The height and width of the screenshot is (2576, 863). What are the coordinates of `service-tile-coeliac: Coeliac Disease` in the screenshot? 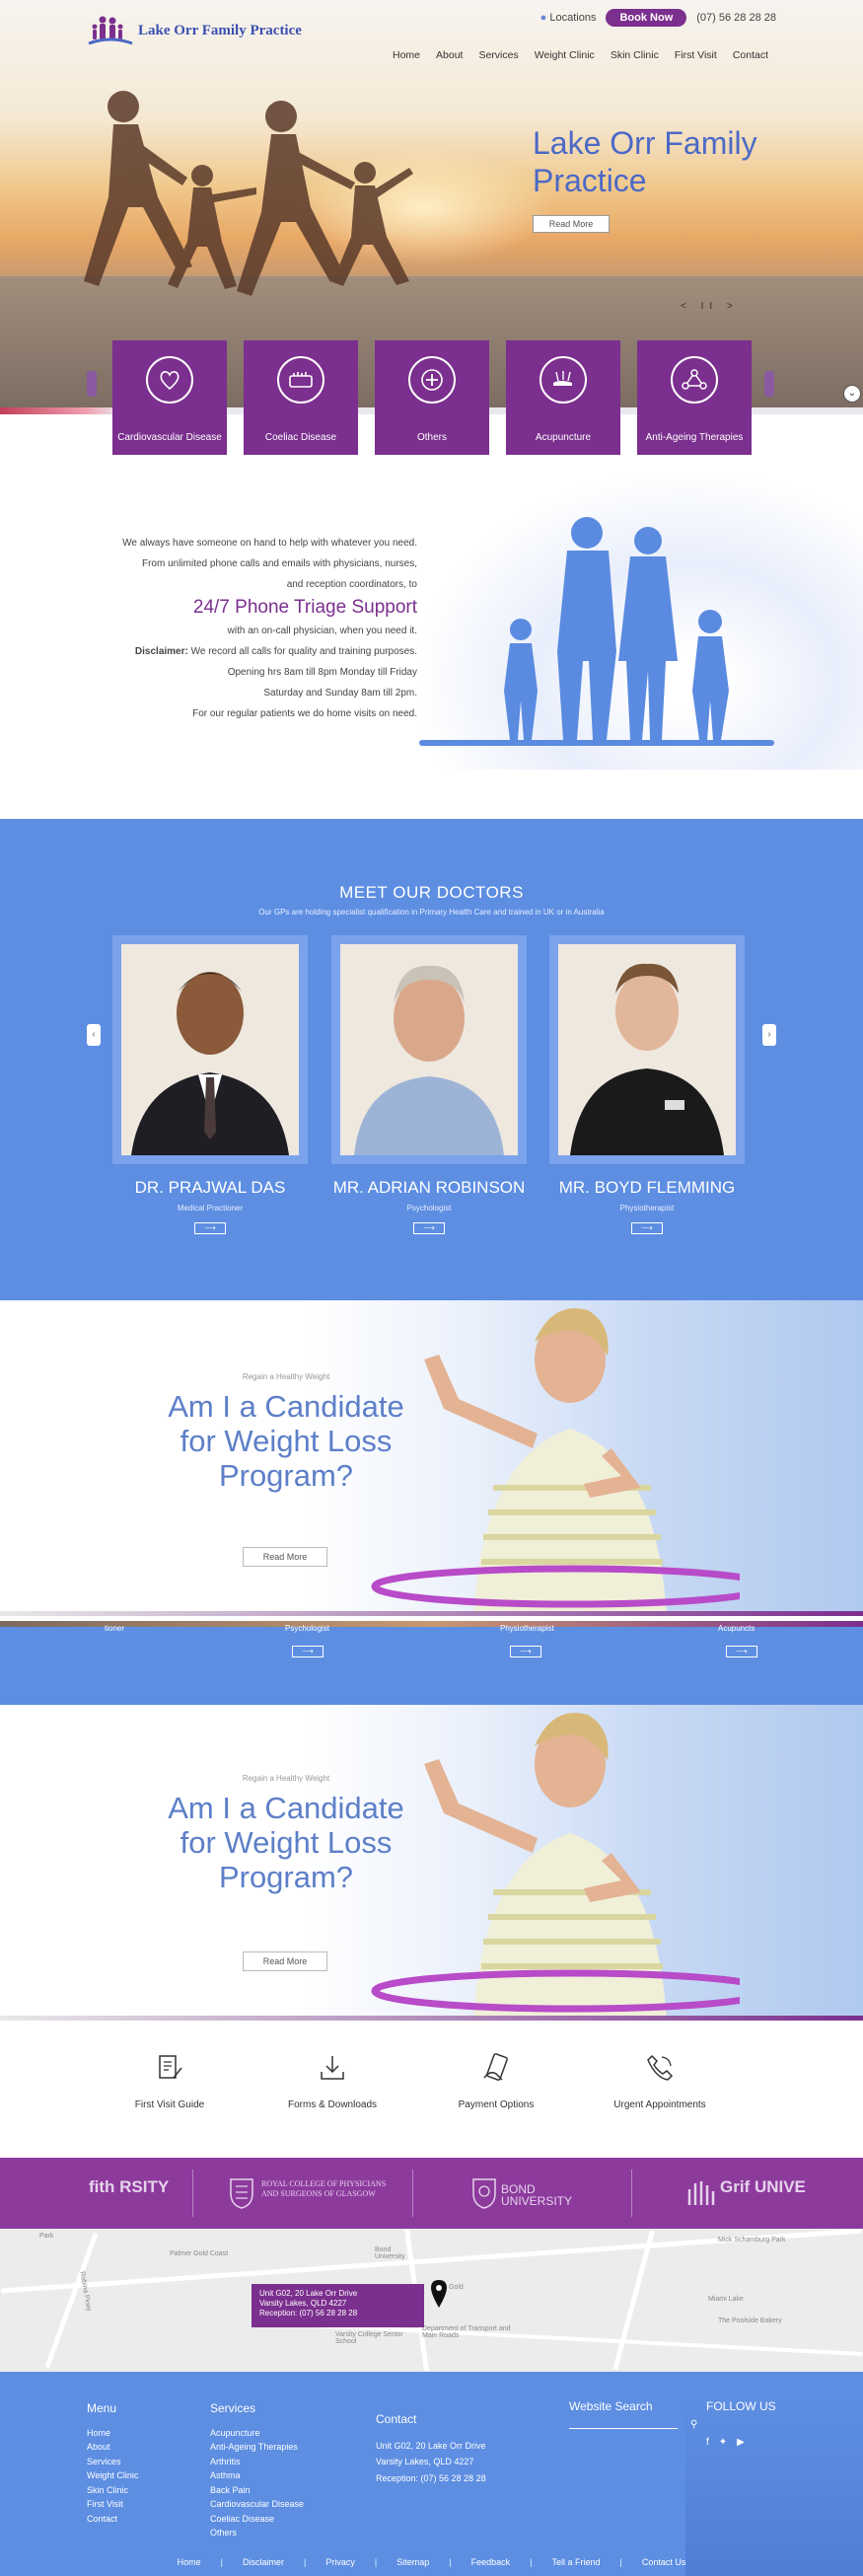 It's located at (301, 397).